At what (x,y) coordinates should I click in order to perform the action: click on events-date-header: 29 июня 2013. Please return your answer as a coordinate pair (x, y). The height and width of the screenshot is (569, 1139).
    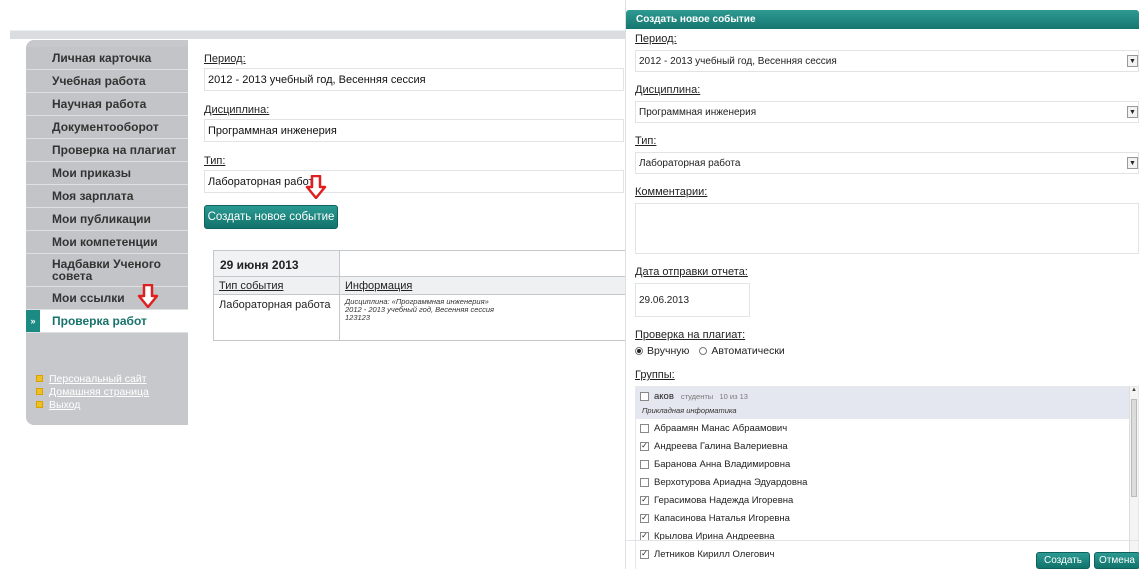
    Looking at the image, I should click on (419, 264).